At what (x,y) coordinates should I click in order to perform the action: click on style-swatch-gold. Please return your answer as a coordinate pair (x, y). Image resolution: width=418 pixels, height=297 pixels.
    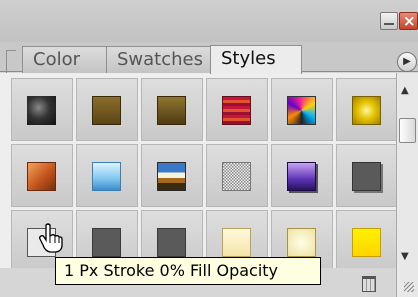
    Looking at the image, I should click on (366, 110).